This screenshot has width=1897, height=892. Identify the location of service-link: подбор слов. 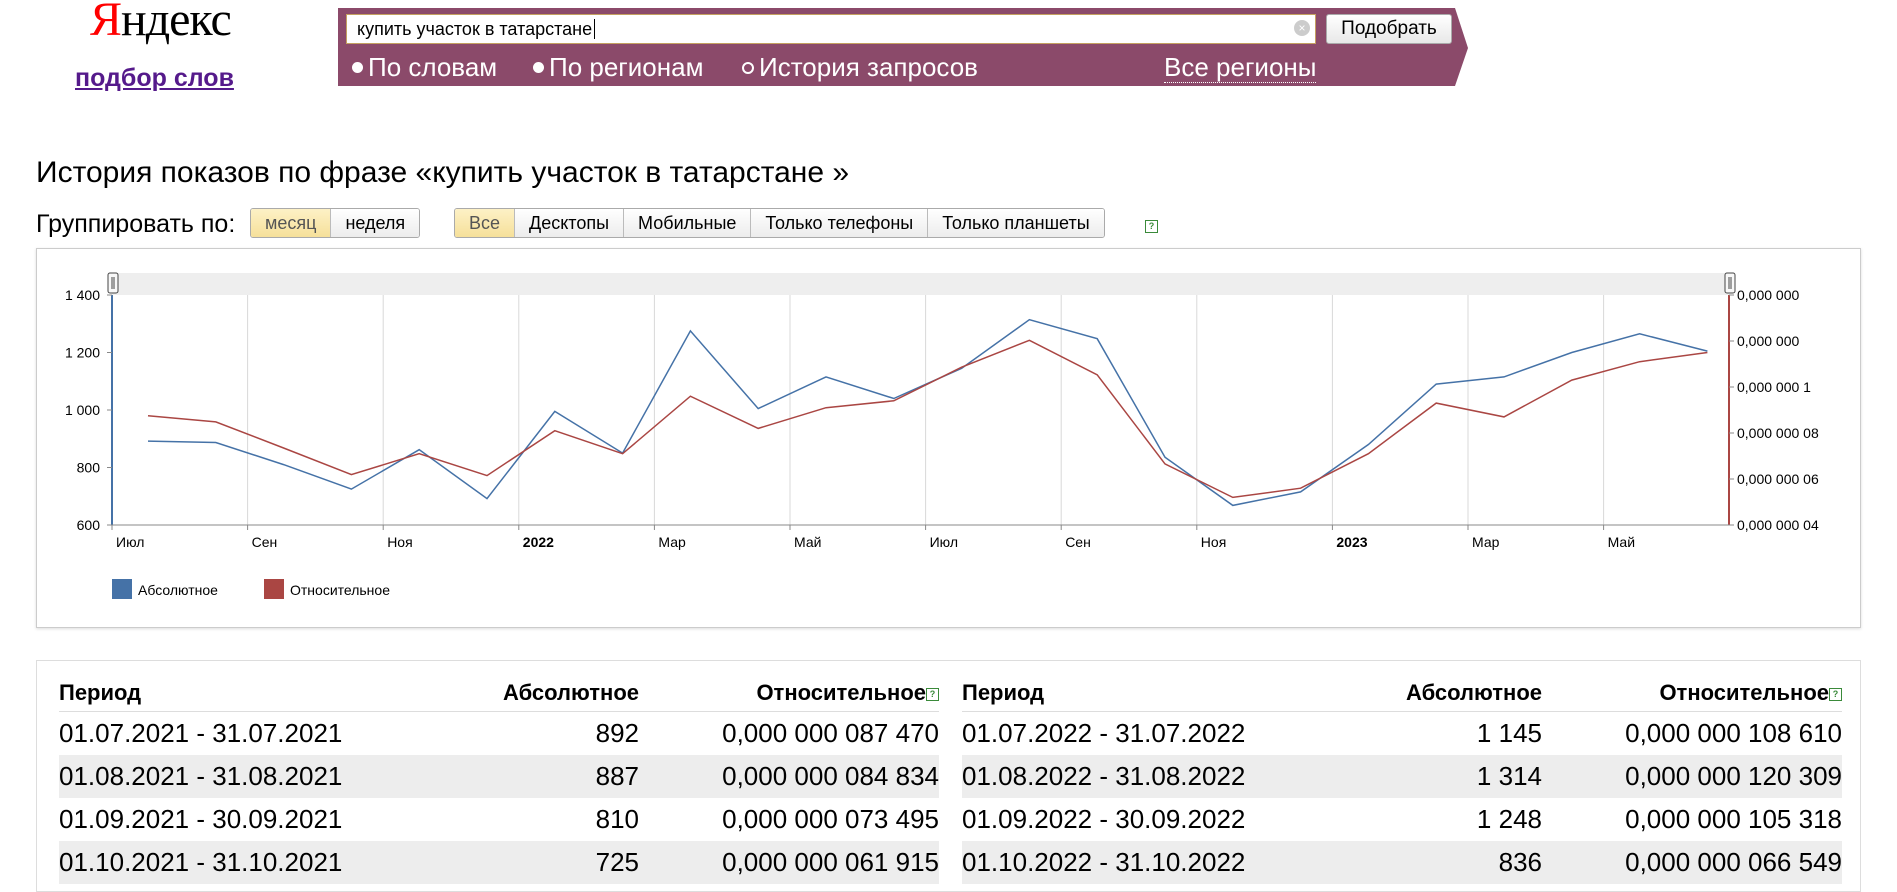
(154, 78).